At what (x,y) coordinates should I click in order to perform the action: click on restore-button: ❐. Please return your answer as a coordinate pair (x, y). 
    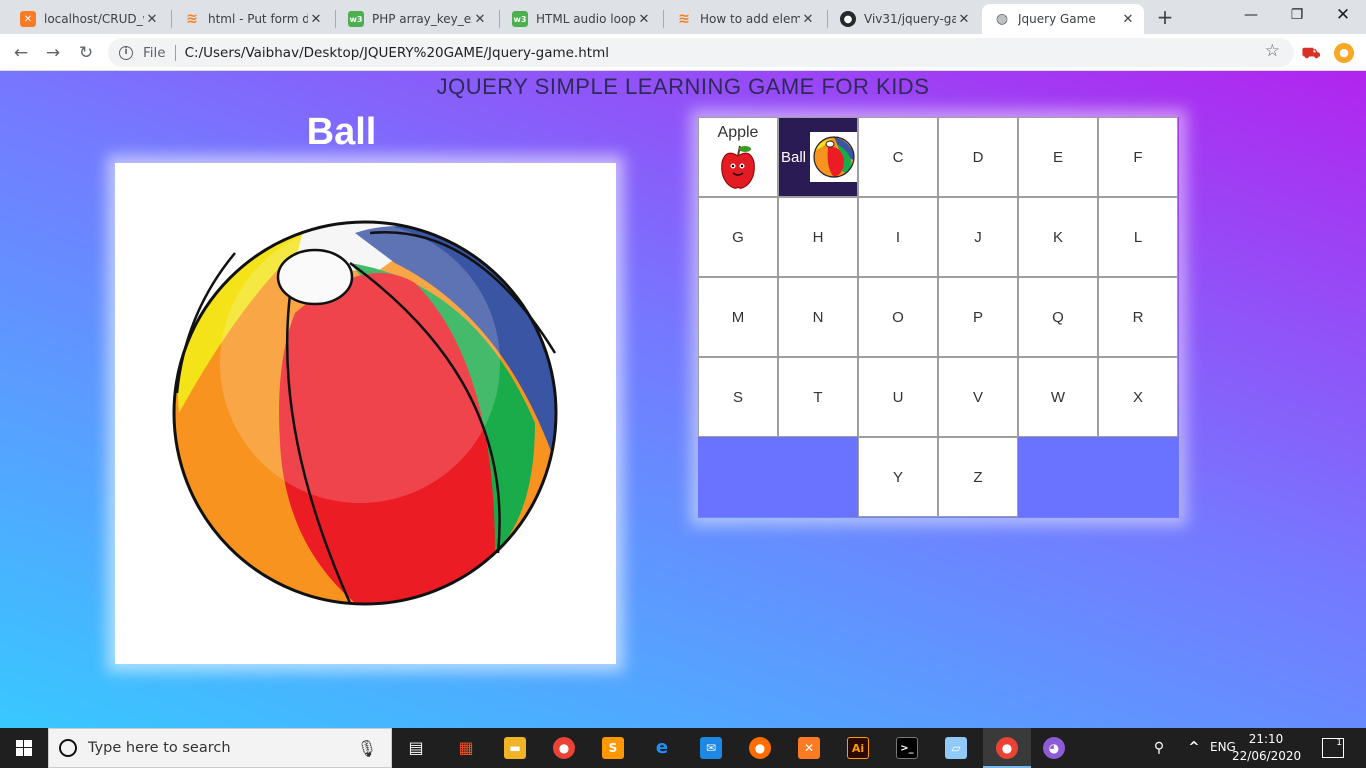
    Looking at the image, I should click on (1297, 15).